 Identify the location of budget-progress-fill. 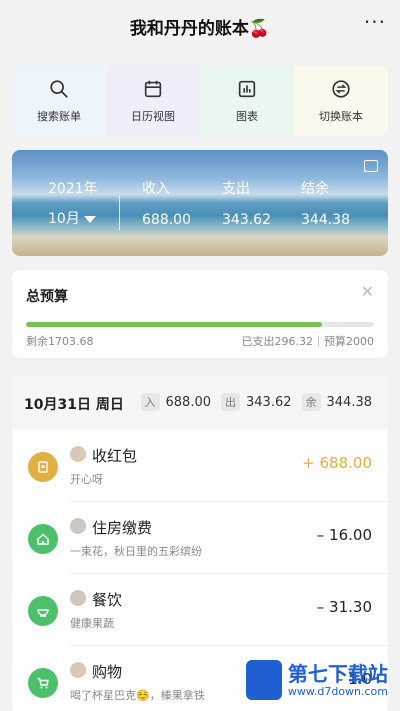
(174, 324).